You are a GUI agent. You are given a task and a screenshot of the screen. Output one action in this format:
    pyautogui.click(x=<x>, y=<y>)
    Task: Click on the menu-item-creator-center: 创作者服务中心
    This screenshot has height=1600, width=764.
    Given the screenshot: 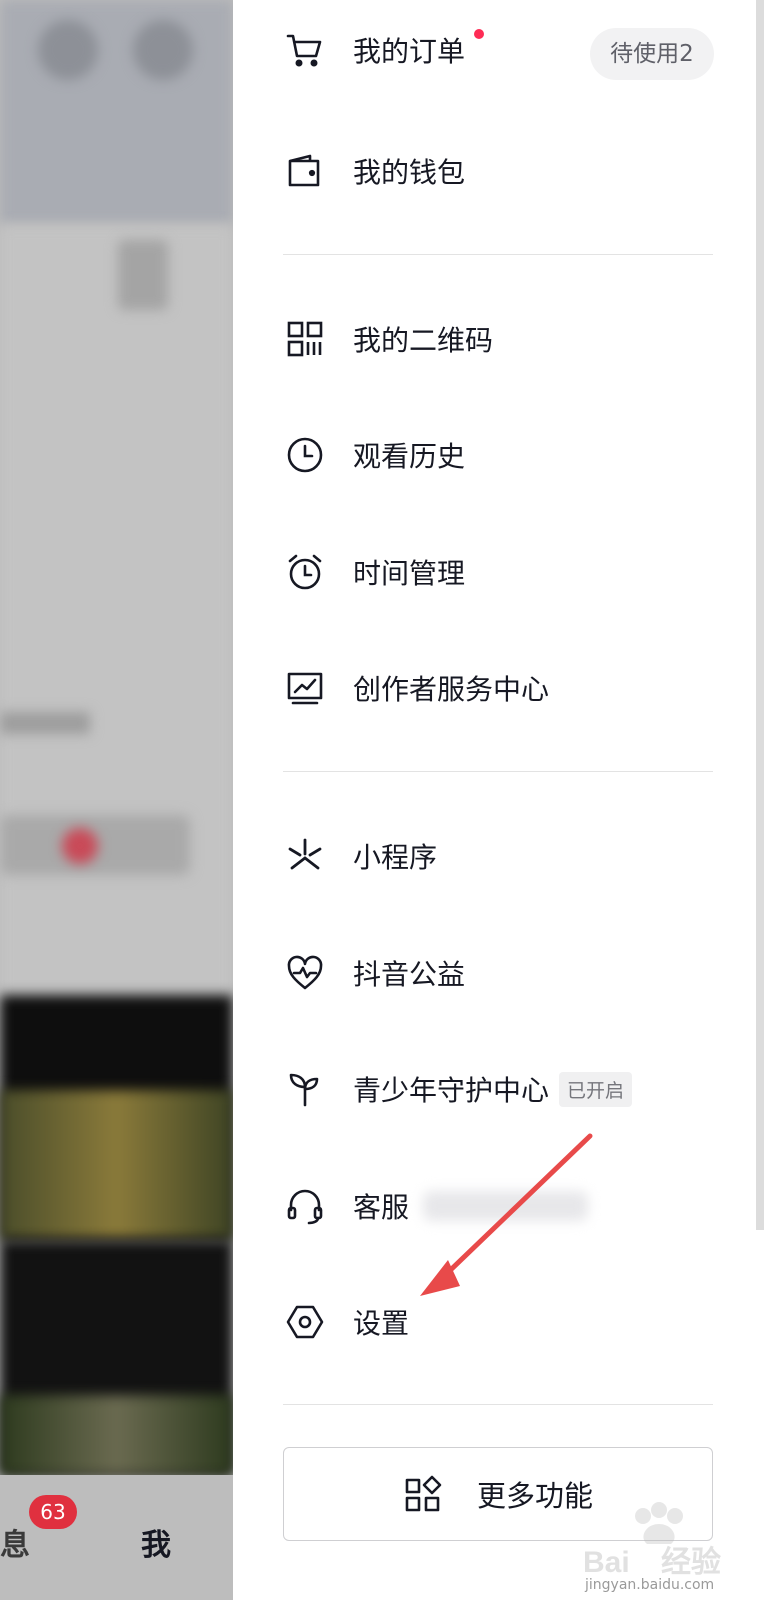 What is the action you would take?
    pyautogui.click(x=498, y=688)
    